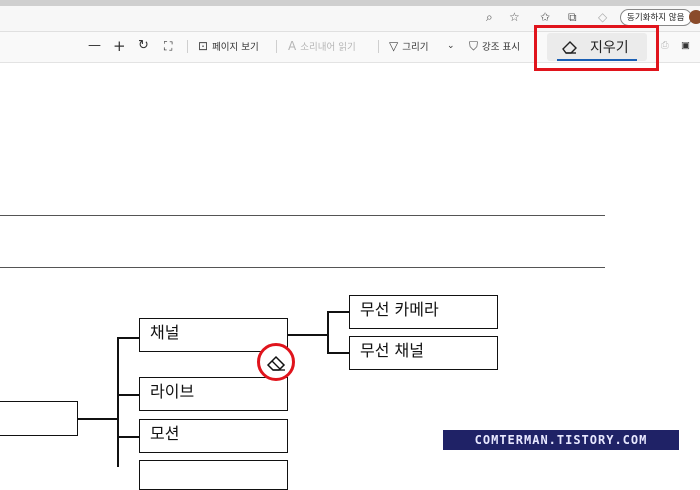 Image resolution: width=700 pixels, height=490 pixels. Describe the element at coordinates (213, 436) in the screenshot. I see `node-motion: 모션` at that location.